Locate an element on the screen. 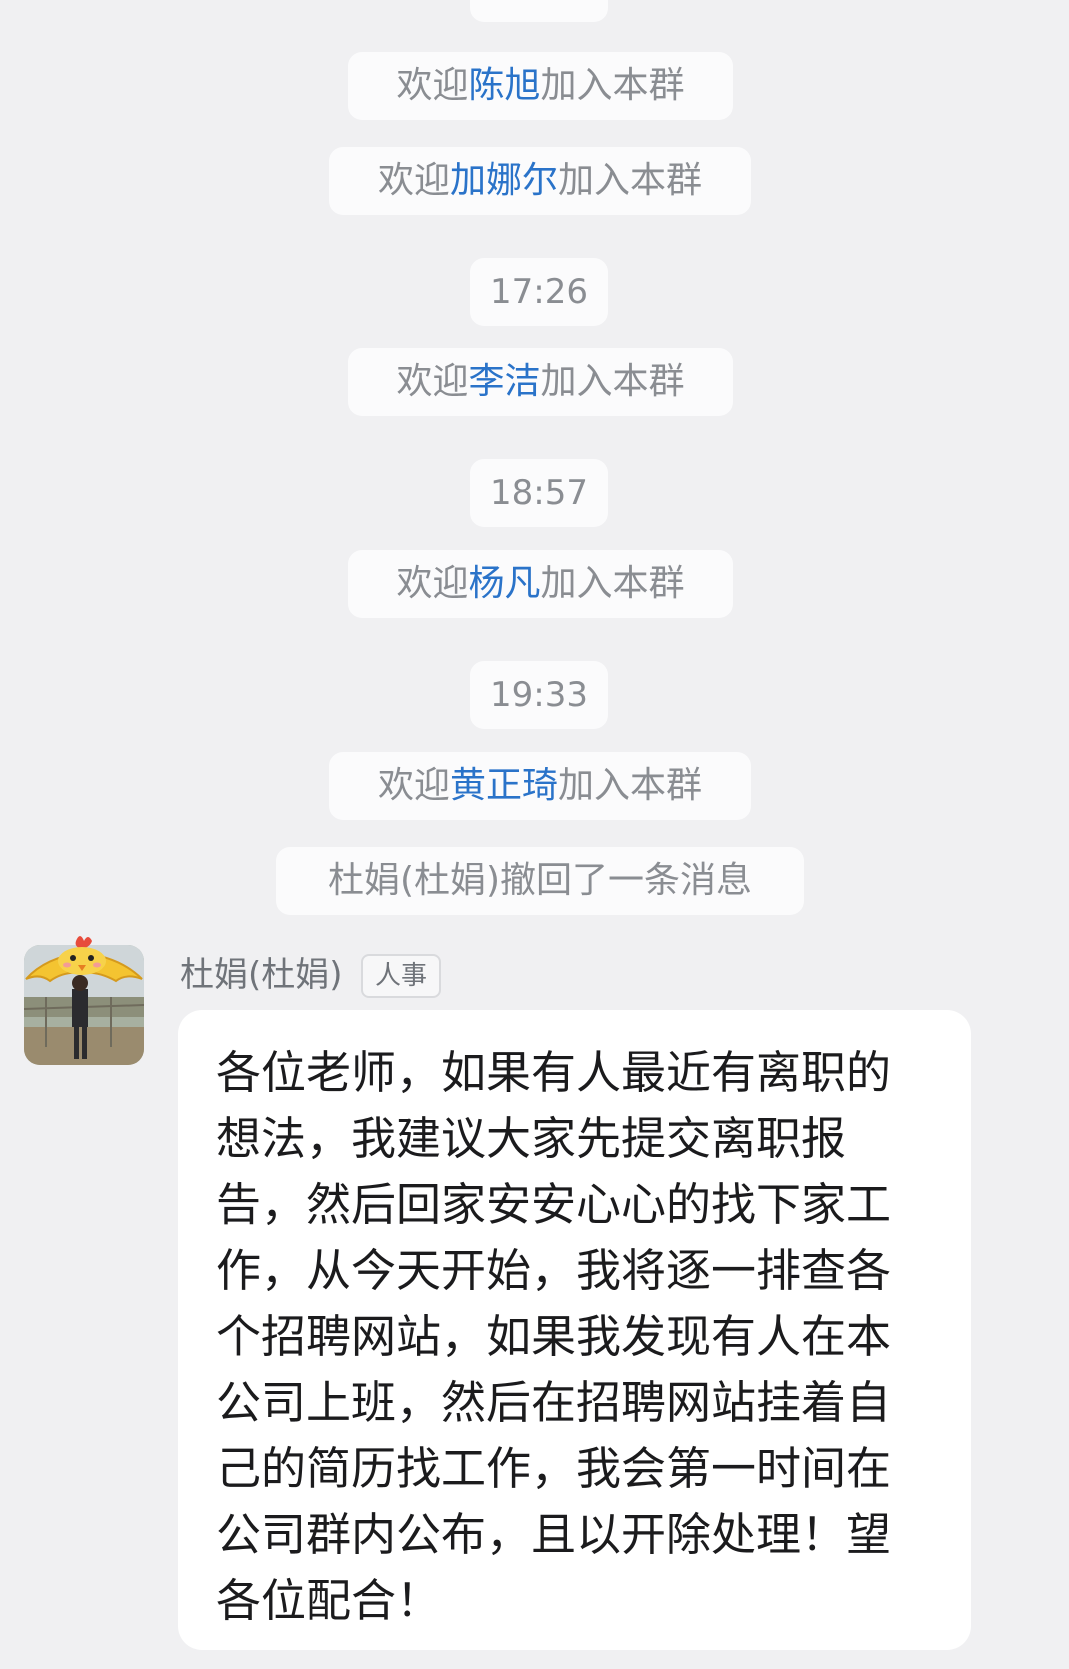  time-pill: 19:33 is located at coordinates (539, 695).